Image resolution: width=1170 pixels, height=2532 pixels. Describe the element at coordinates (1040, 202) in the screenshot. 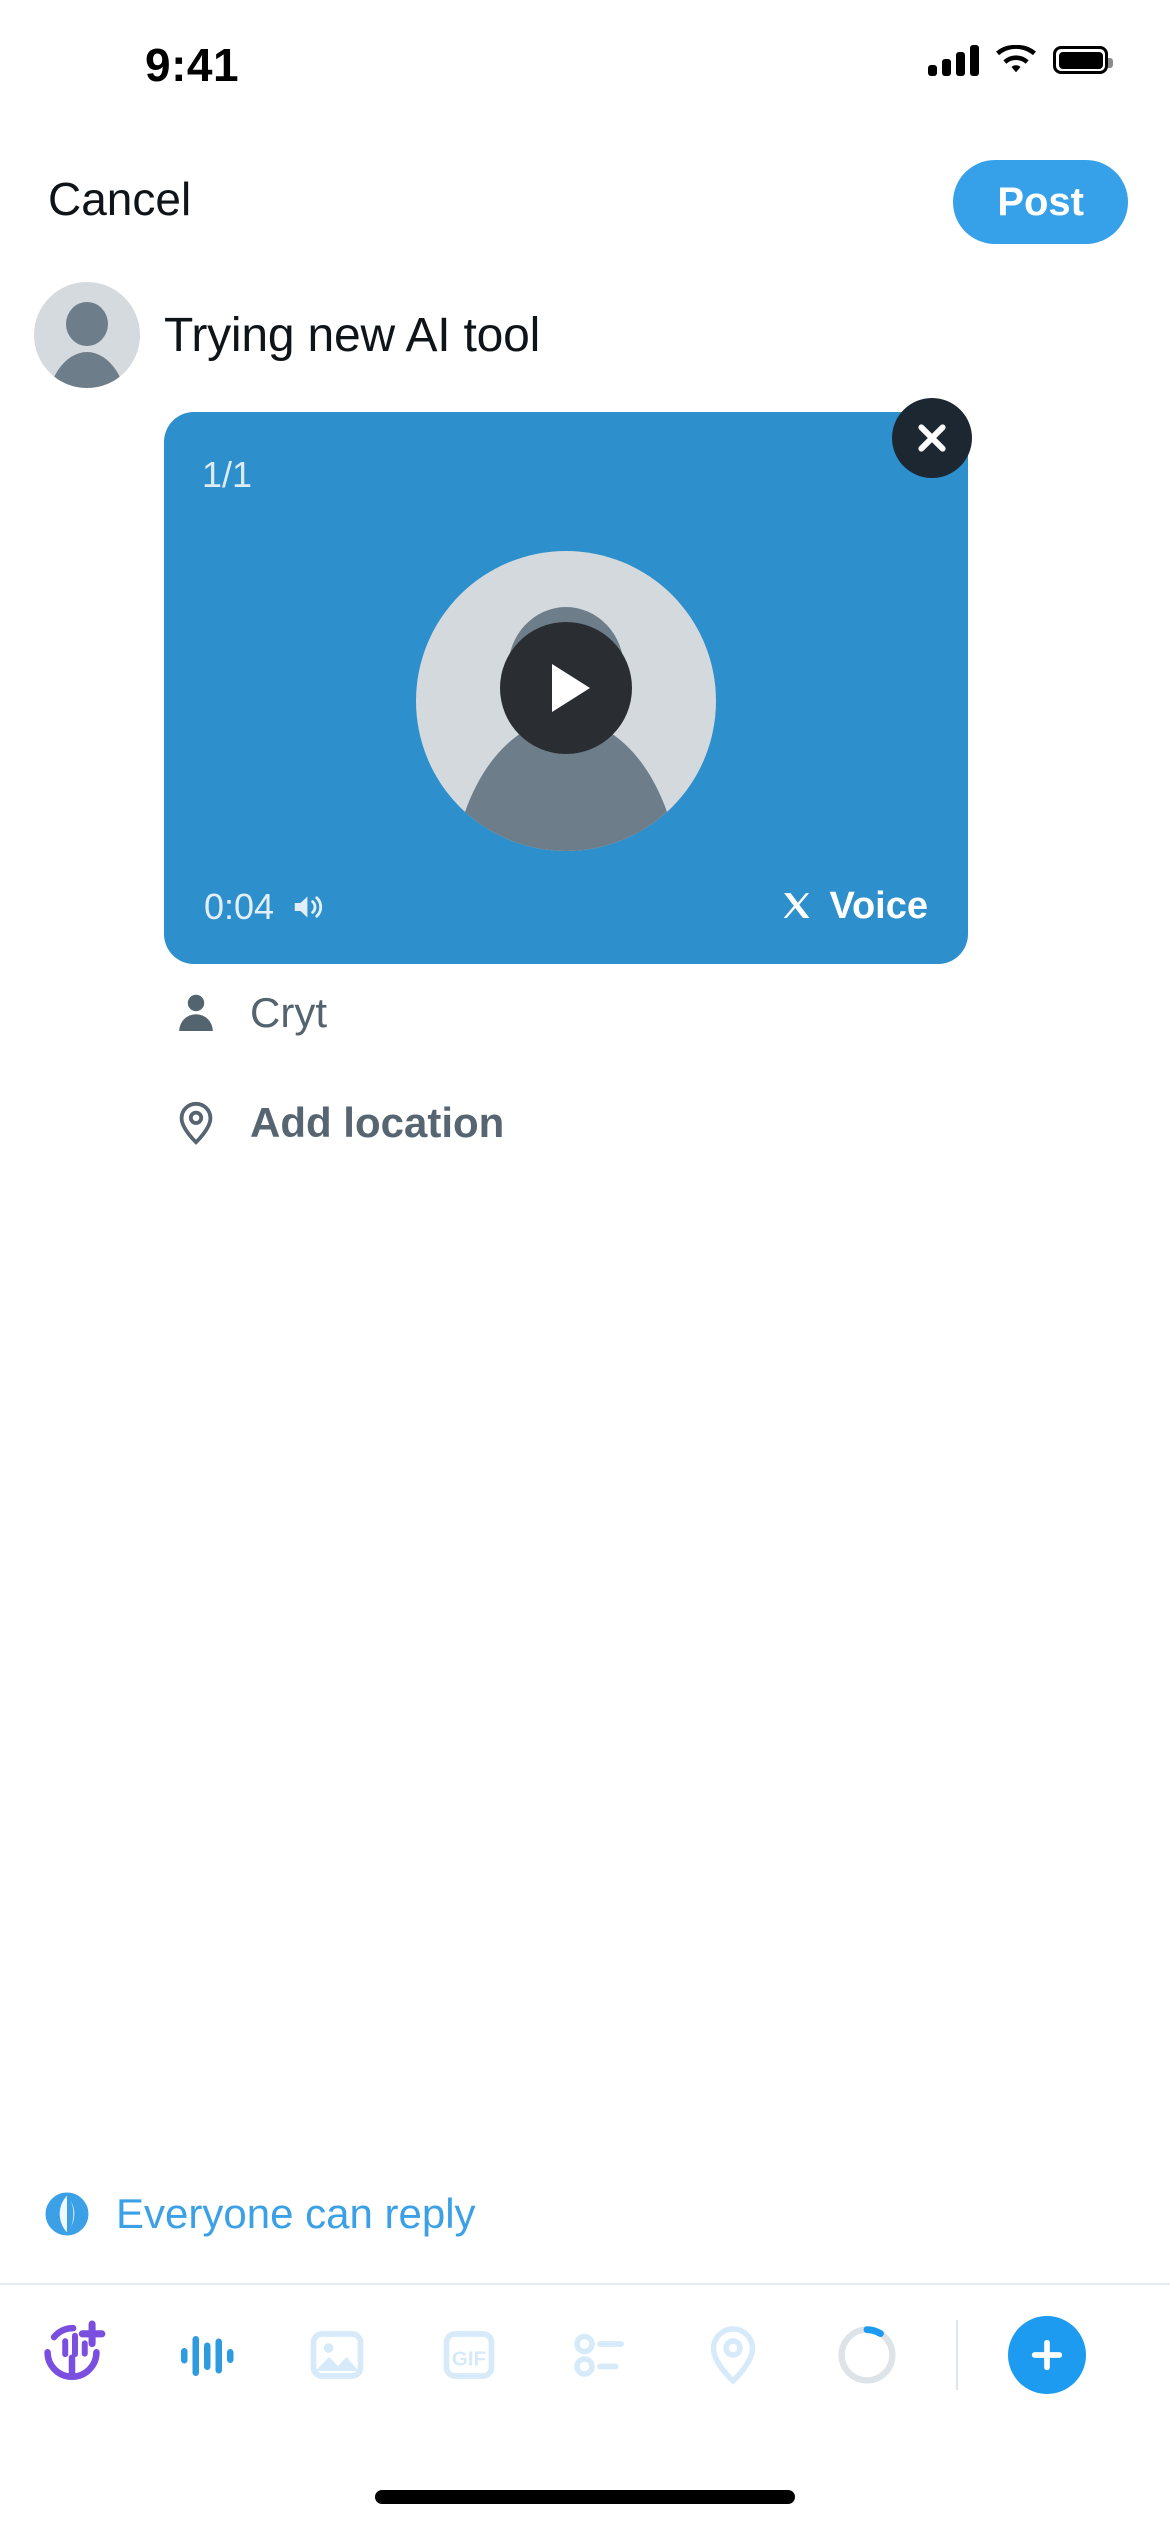

I see `post-button: Post` at that location.